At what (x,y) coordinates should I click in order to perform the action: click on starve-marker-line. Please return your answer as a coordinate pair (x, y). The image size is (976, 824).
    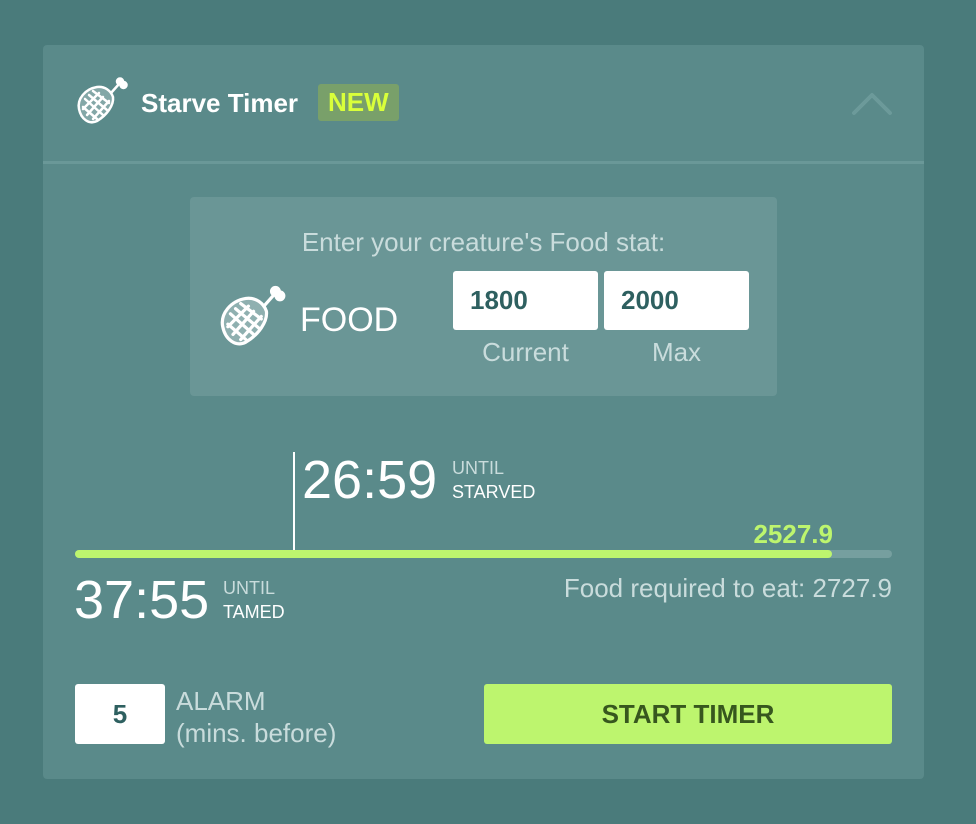
    Looking at the image, I should click on (294, 501).